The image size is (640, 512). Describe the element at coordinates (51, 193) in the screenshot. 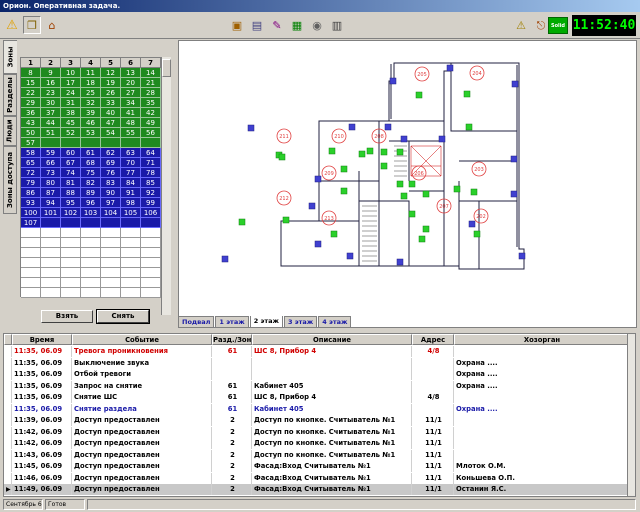

I see `zone-cell: 87` at that location.